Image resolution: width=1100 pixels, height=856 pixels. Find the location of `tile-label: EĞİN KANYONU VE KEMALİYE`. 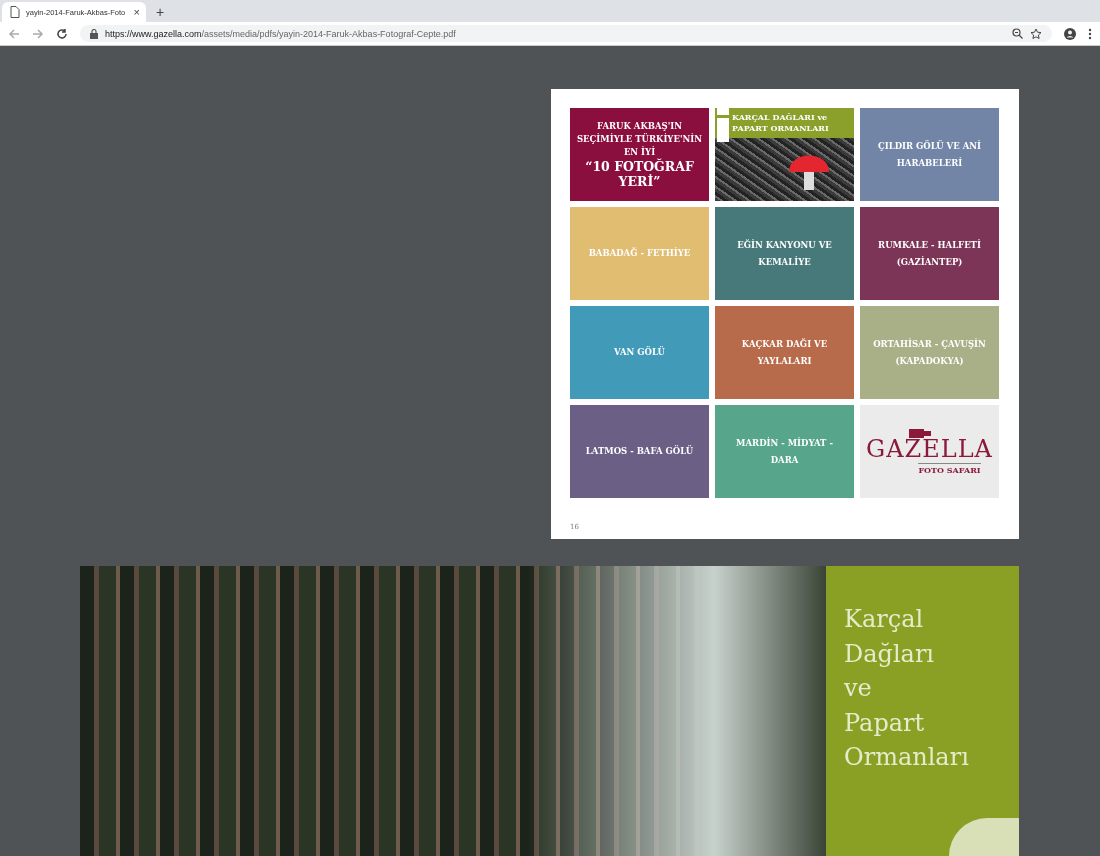

tile-label: EĞİN KANYONU VE KEMALİYE is located at coordinates (784, 253).